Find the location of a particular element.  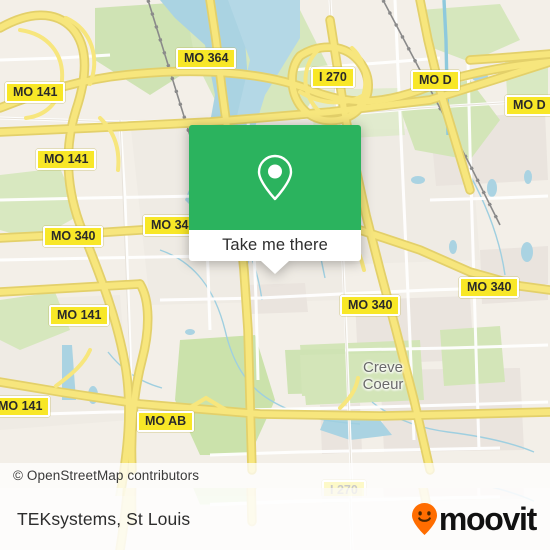

callout-pointer is located at coordinates (275, 267).